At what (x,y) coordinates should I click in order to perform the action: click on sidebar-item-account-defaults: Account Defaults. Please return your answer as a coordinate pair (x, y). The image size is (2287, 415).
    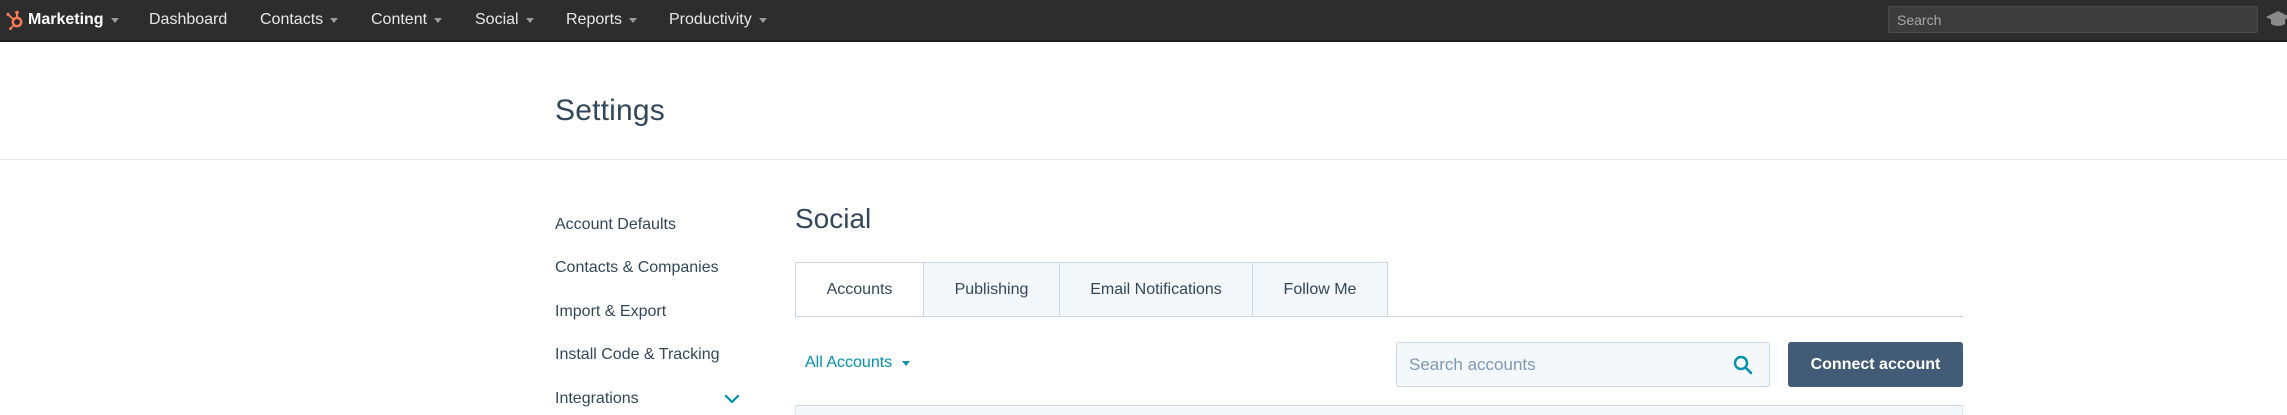
    Looking at the image, I should click on (615, 225).